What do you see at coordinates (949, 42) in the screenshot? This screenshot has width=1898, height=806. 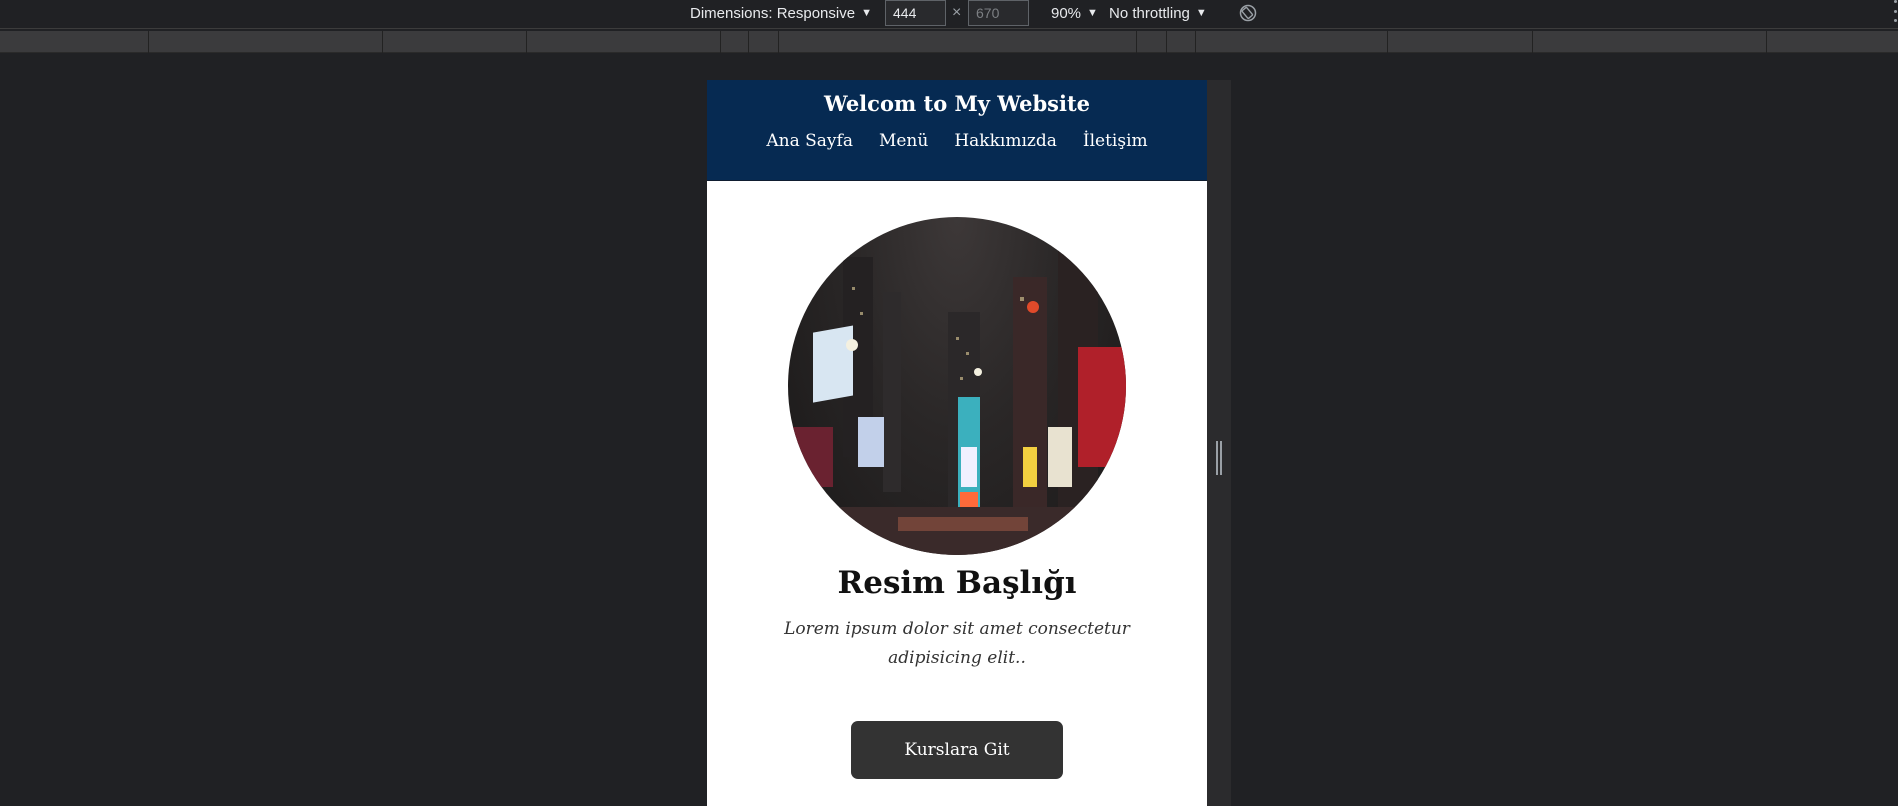 I see `media-query-ruler` at bounding box center [949, 42].